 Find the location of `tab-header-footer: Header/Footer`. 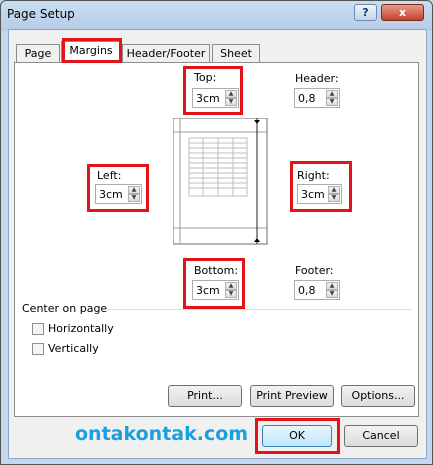

tab-header-footer: Header/Footer is located at coordinates (166, 53).